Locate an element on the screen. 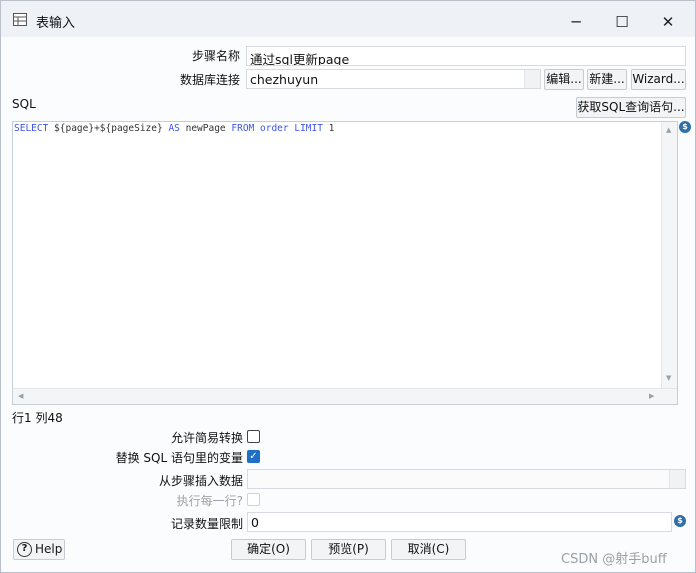 This screenshot has height=573, width=696. lazy-conversion-label: 允许简易转换 is located at coordinates (206, 438).